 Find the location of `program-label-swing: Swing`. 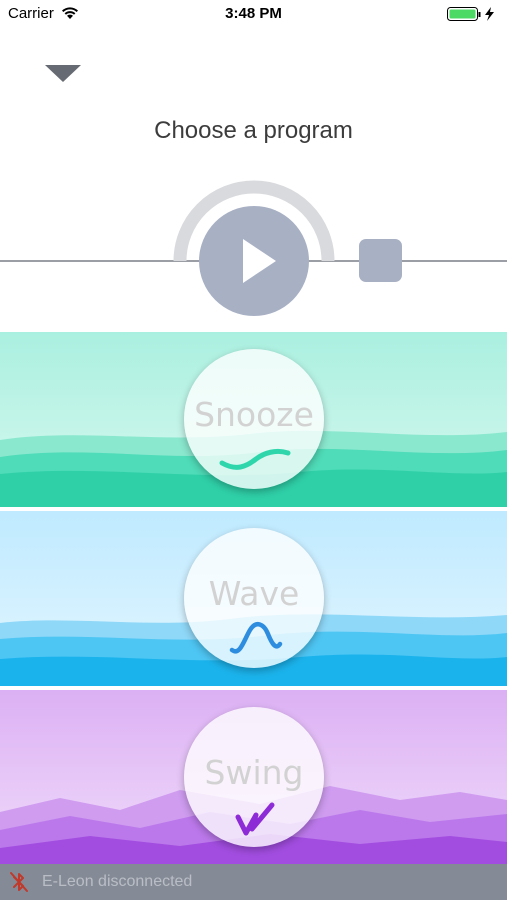

program-label-swing: Swing is located at coordinates (254, 772).